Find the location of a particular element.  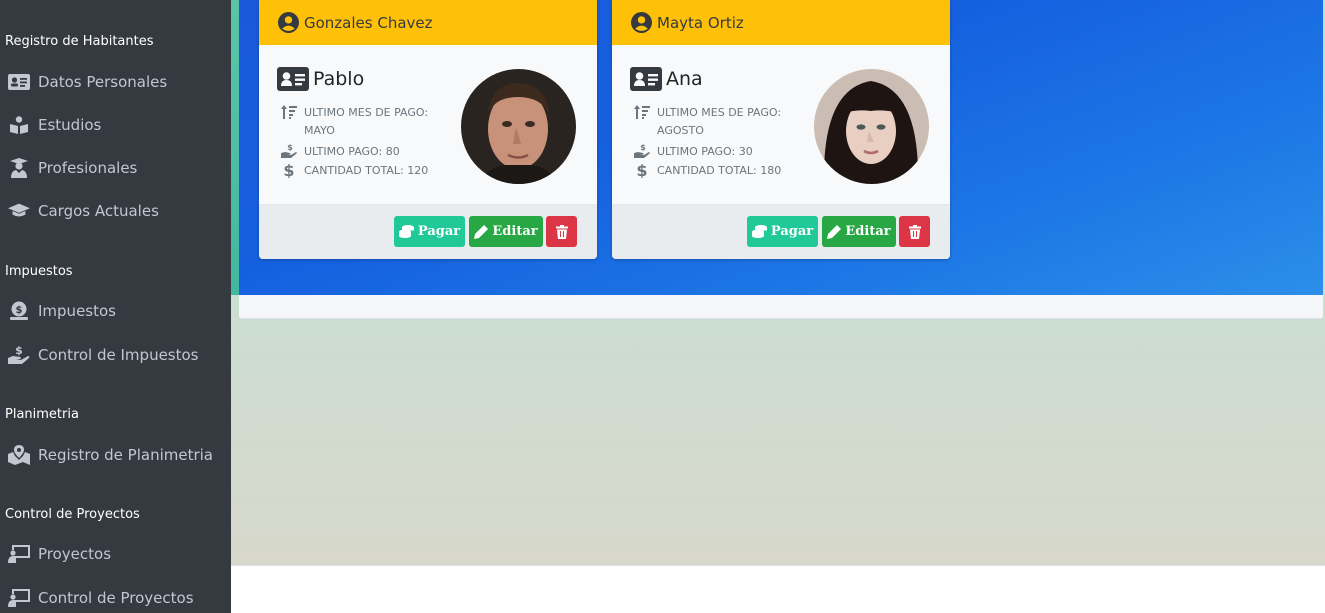

card-surname: Mayta Ortiz is located at coordinates (700, 22).